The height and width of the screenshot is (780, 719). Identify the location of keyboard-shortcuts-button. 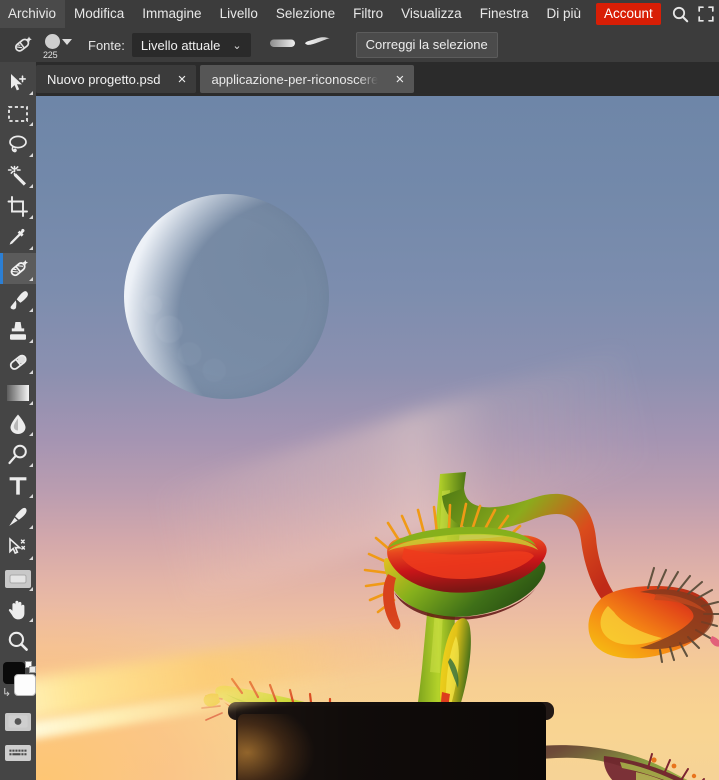
(18, 752).